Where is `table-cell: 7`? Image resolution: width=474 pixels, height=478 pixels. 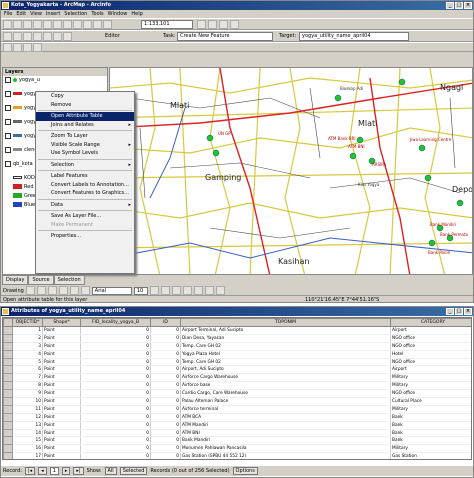
table-cell: 7 is located at coordinates (27, 378).